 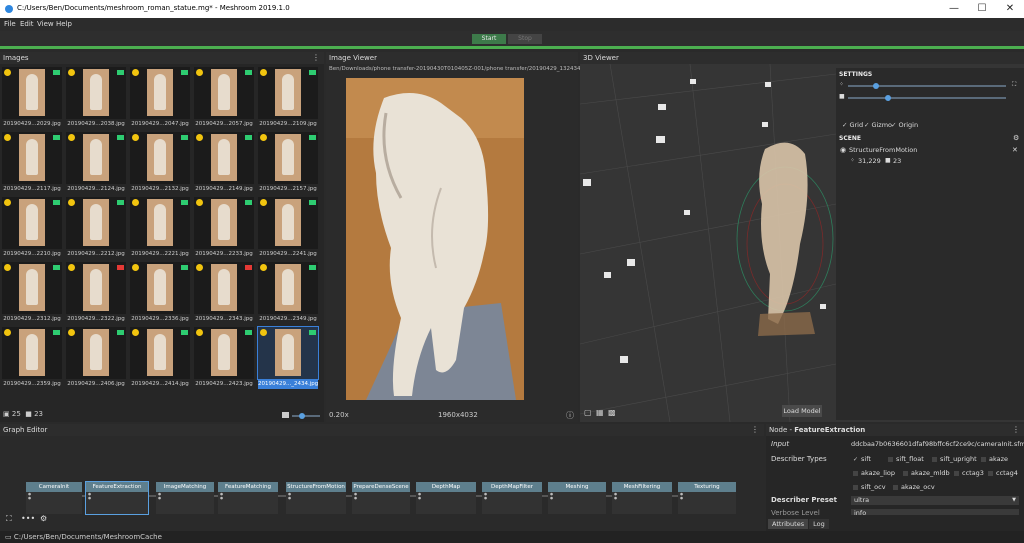 What do you see at coordinates (160, 358) in the screenshot?
I see `image-thumbnail: 20190429...2414.jpg` at bounding box center [160, 358].